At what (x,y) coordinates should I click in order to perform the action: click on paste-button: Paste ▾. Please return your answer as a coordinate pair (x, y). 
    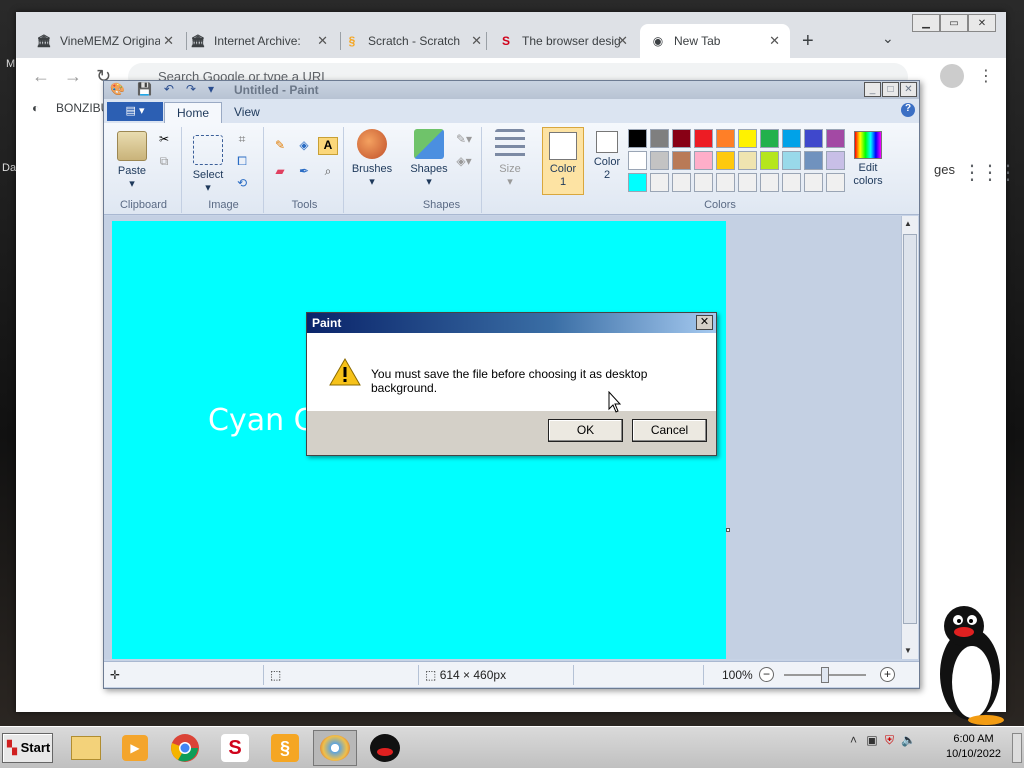
    Looking at the image, I should click on (132, 160).